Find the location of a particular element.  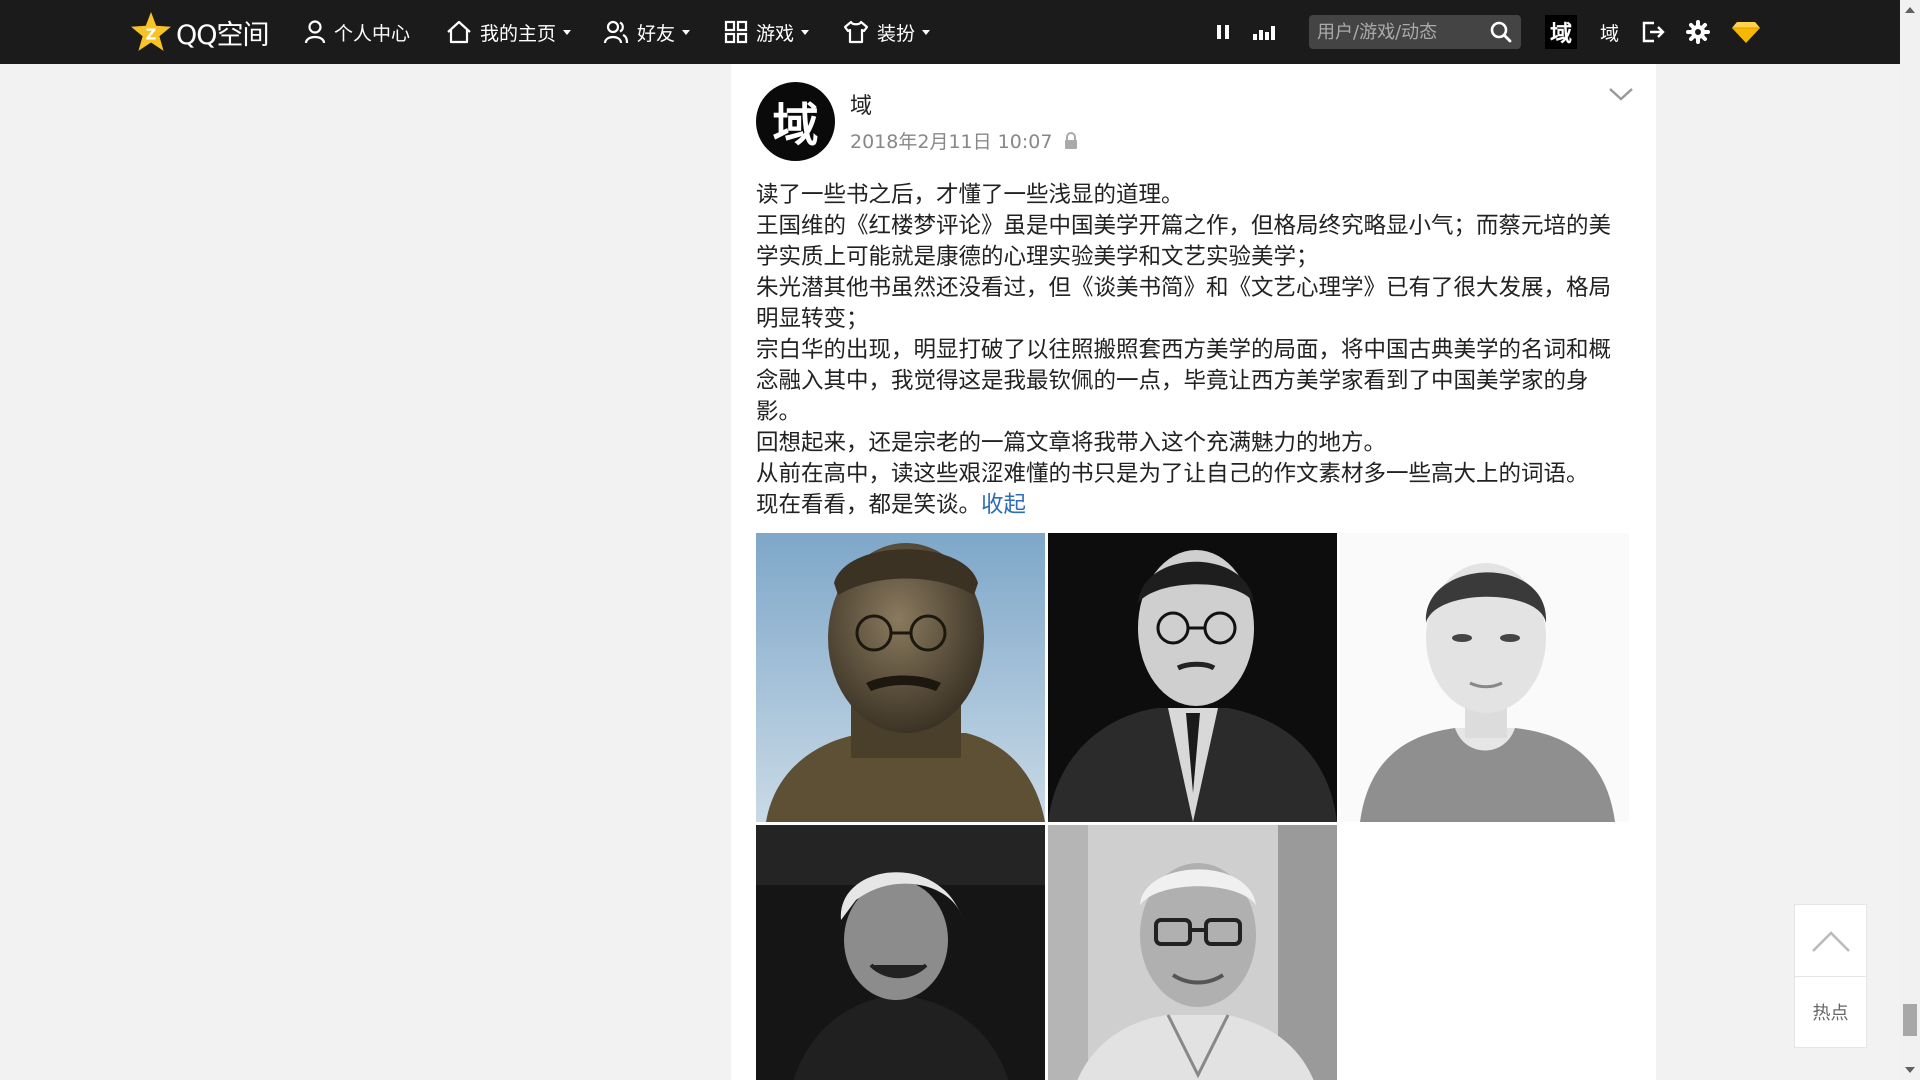

search-icon is located at coordinates (1501, 32).